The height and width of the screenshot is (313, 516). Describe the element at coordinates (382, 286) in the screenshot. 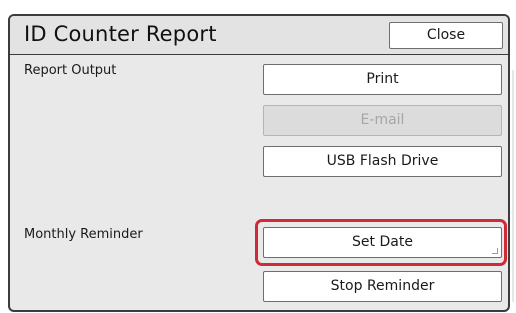

I see `stop-reminder-button: Stop Reminder` at that location.